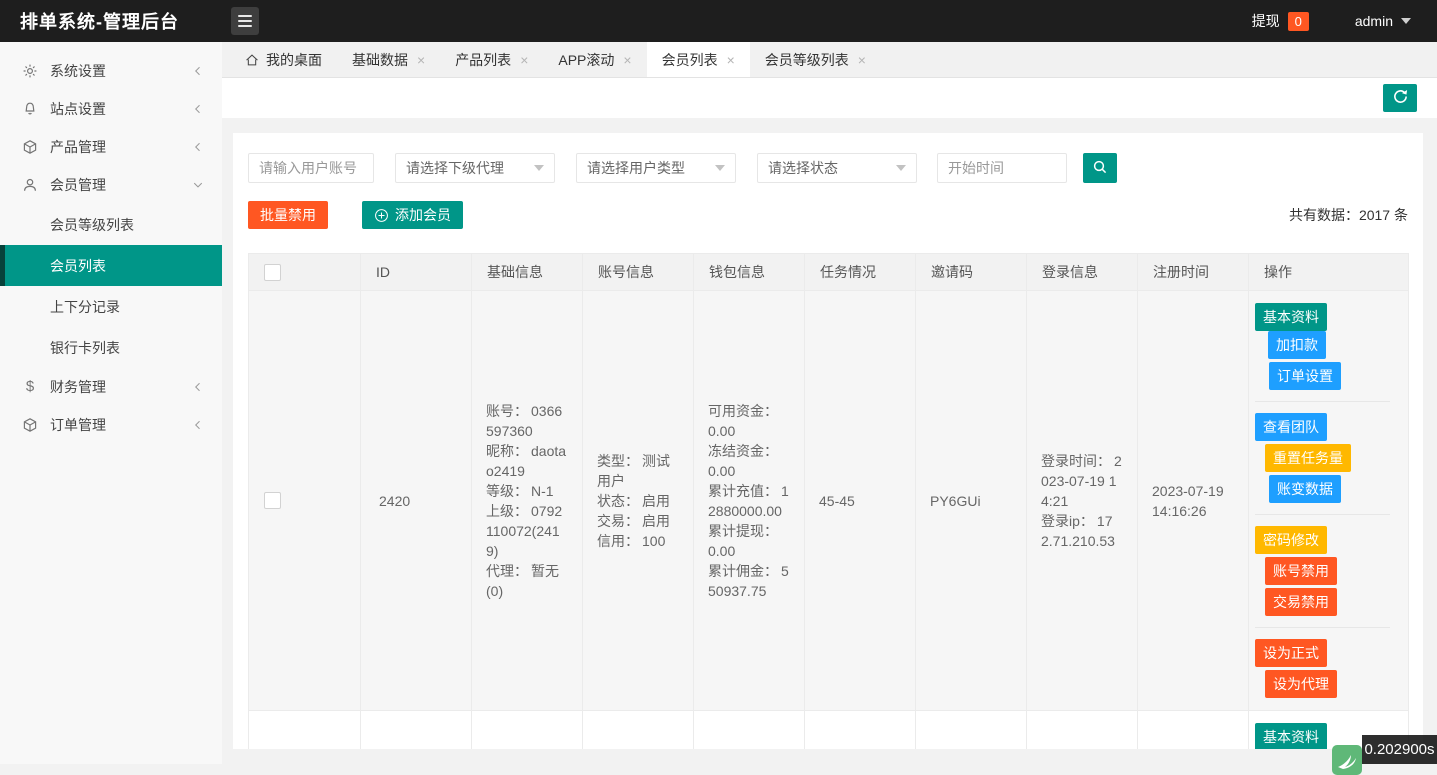 The height and width of the screenshot is (775, 1437). I want to click on plus-circle-icon, so click(381, 215).